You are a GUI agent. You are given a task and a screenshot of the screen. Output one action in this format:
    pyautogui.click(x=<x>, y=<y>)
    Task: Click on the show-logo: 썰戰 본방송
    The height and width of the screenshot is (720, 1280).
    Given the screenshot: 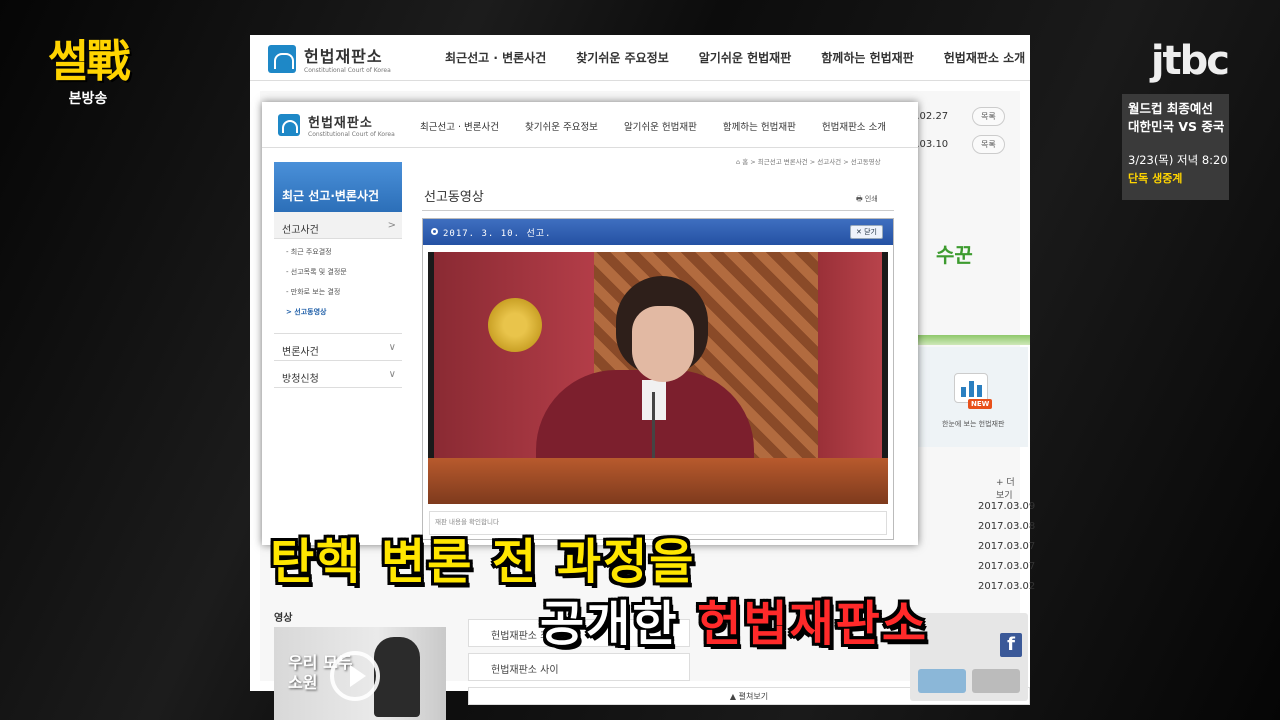 What is the action you would take?
    pyautogui.click(x=96, y=74)
    